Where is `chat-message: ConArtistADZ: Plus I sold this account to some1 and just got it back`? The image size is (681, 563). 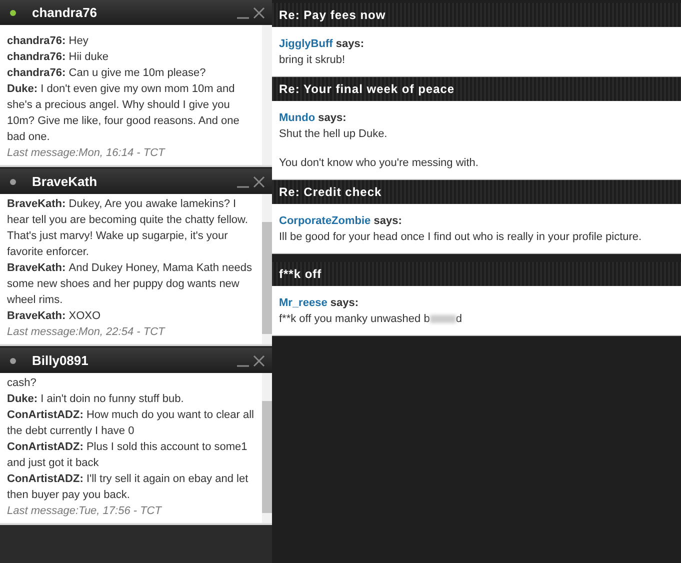
chat-message: ConArtistADZ: Plus I sold this account to some1 and just got it back is located at coordinates (127, 455).